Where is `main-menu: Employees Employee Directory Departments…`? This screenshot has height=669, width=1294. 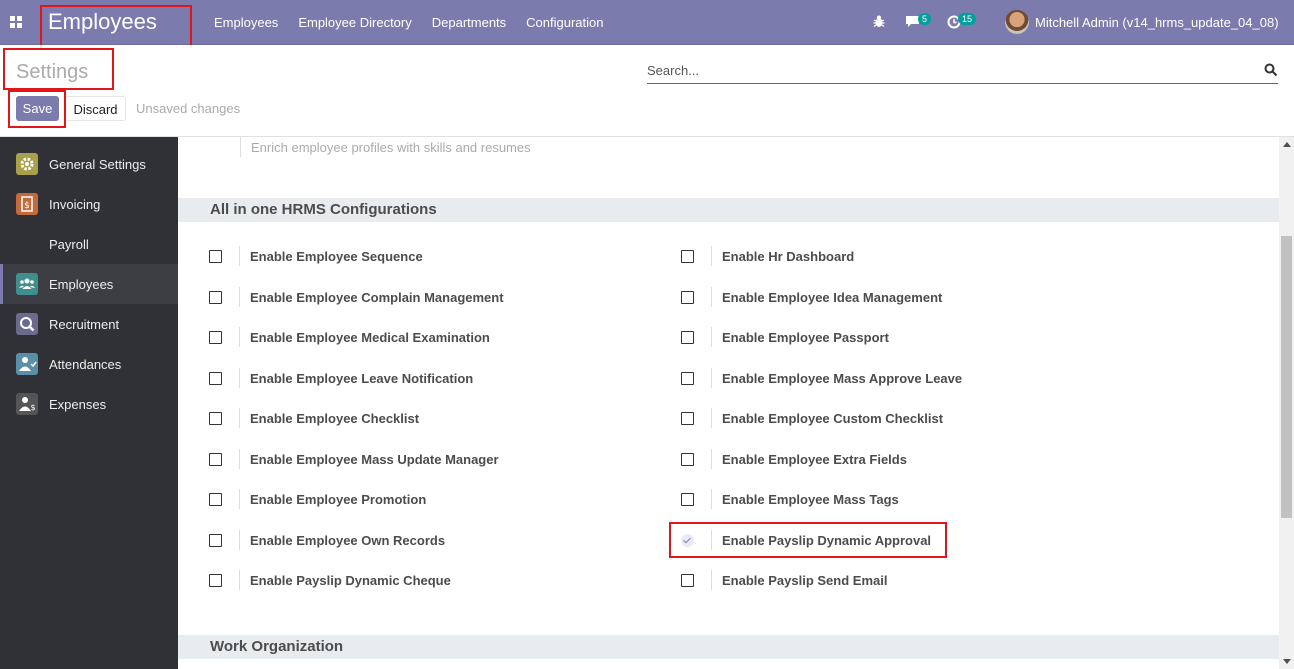
main-menu: Employees Employee Directory Departments… is located at coordinates (409, 22).